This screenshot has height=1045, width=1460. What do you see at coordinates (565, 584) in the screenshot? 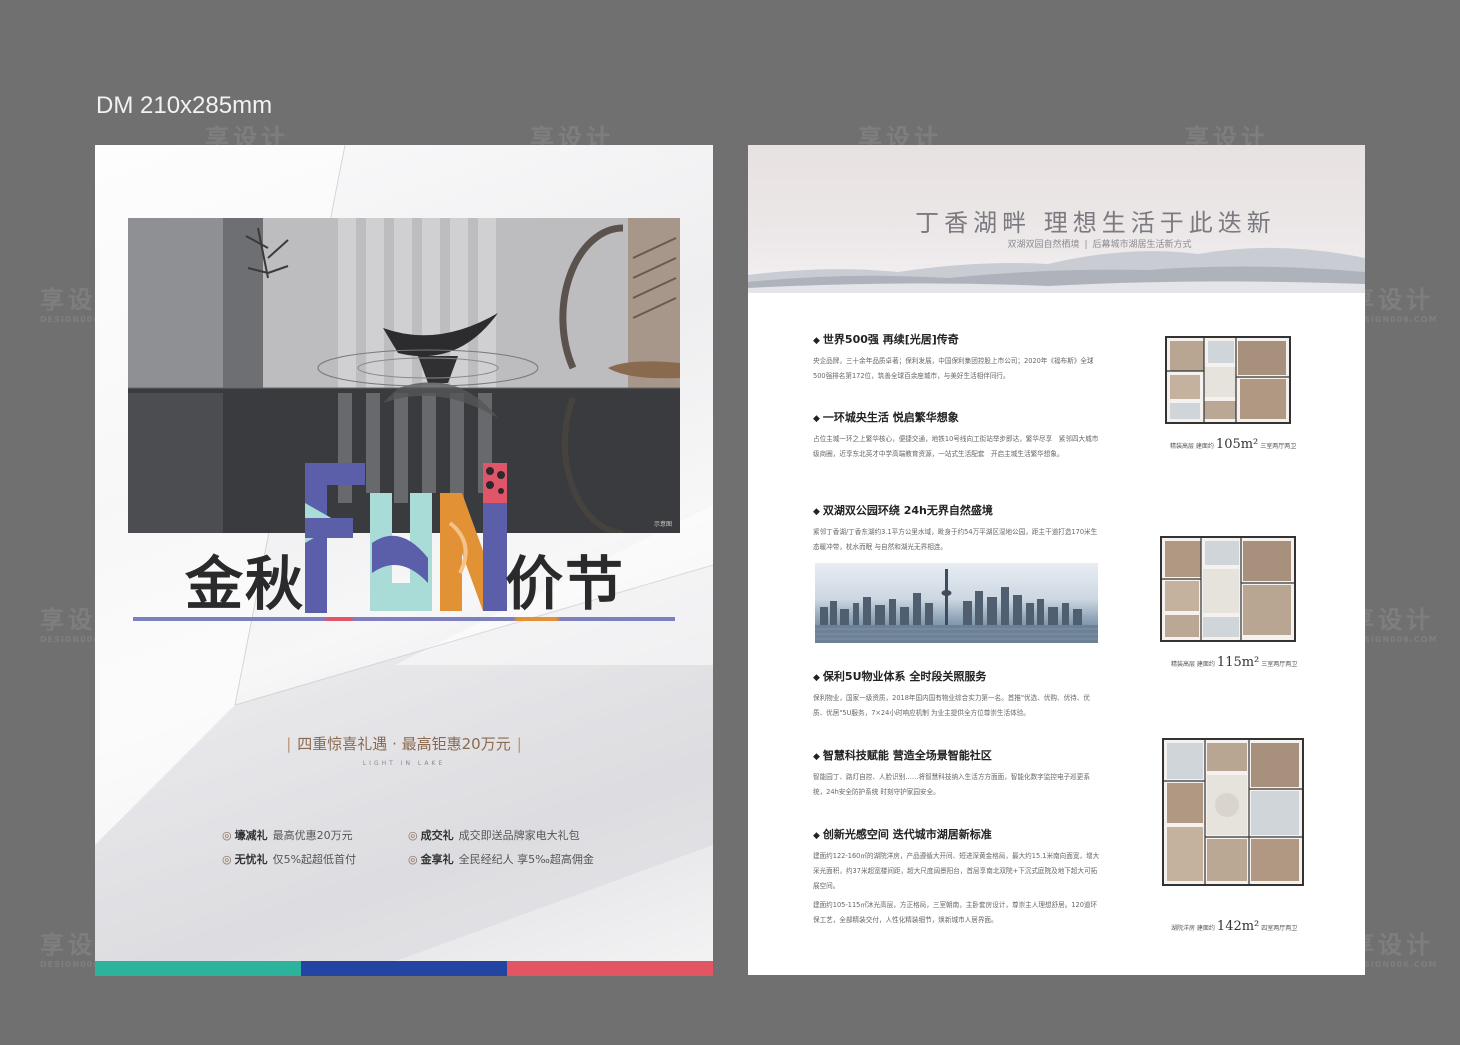
I see `title-part-2: 价节` at bounding box center [565, 584].